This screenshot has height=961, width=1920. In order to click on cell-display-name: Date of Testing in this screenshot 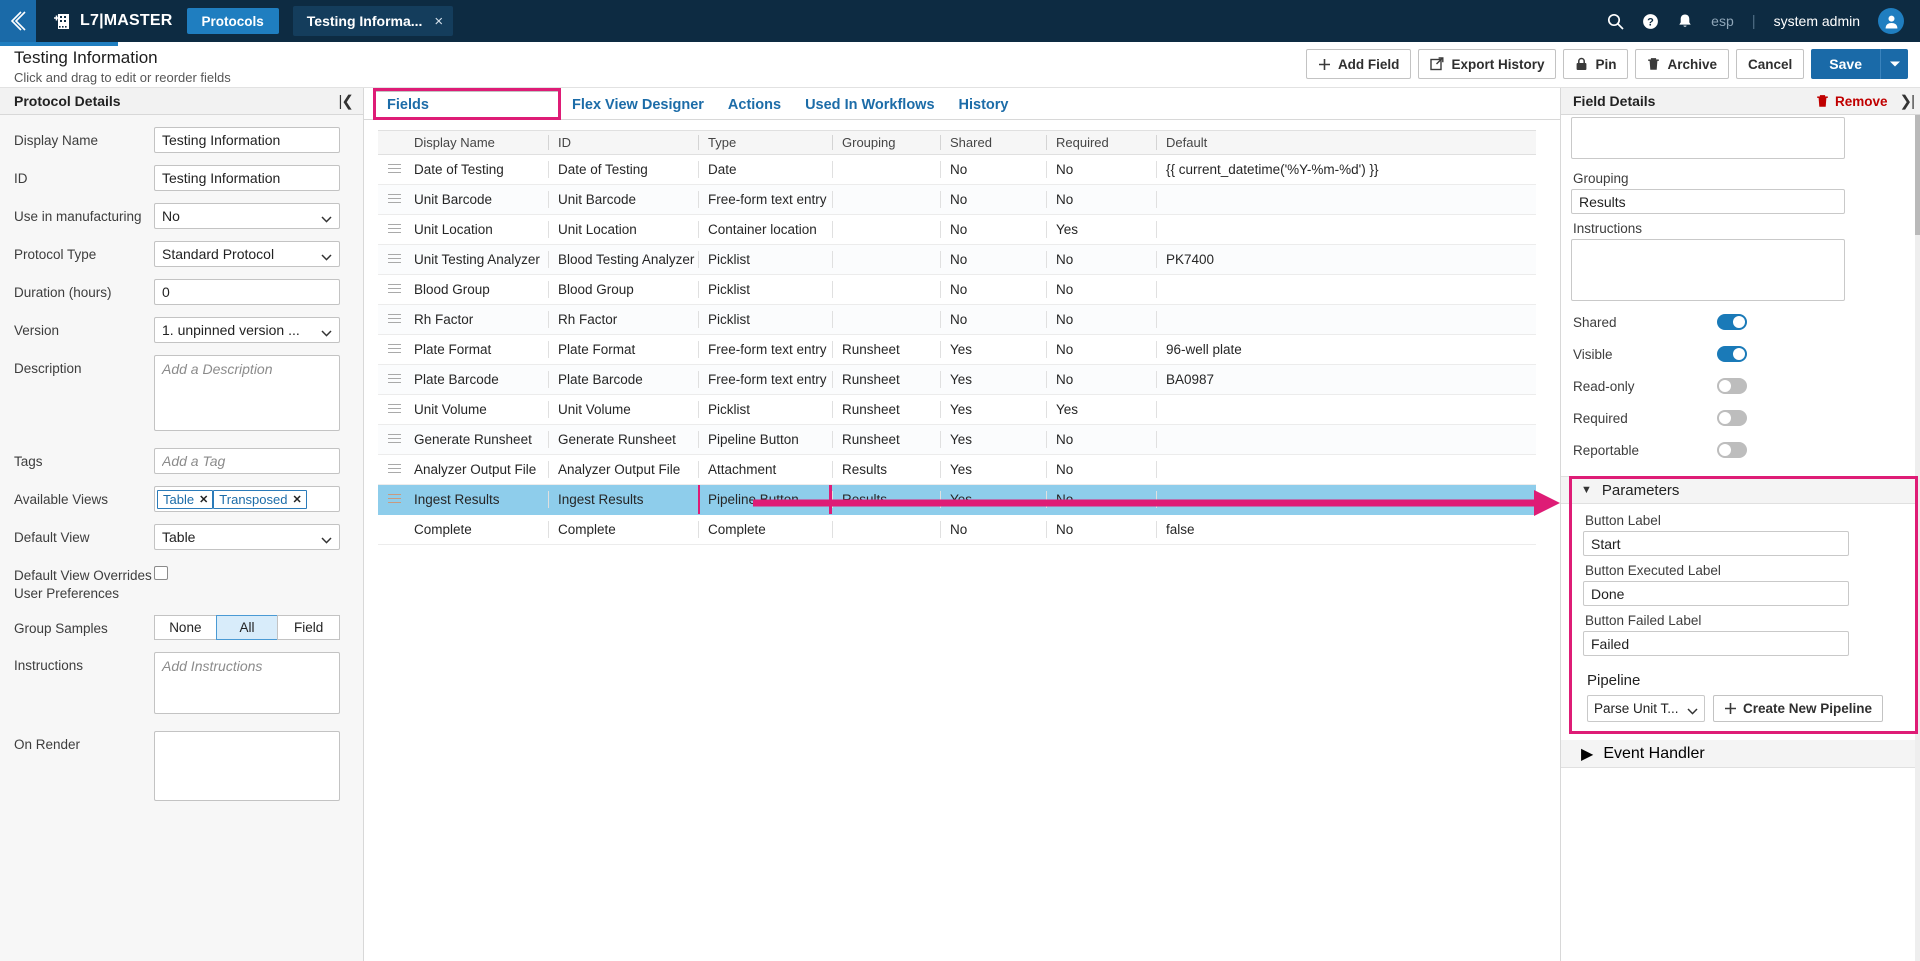, I will do `click(476, 169)`.